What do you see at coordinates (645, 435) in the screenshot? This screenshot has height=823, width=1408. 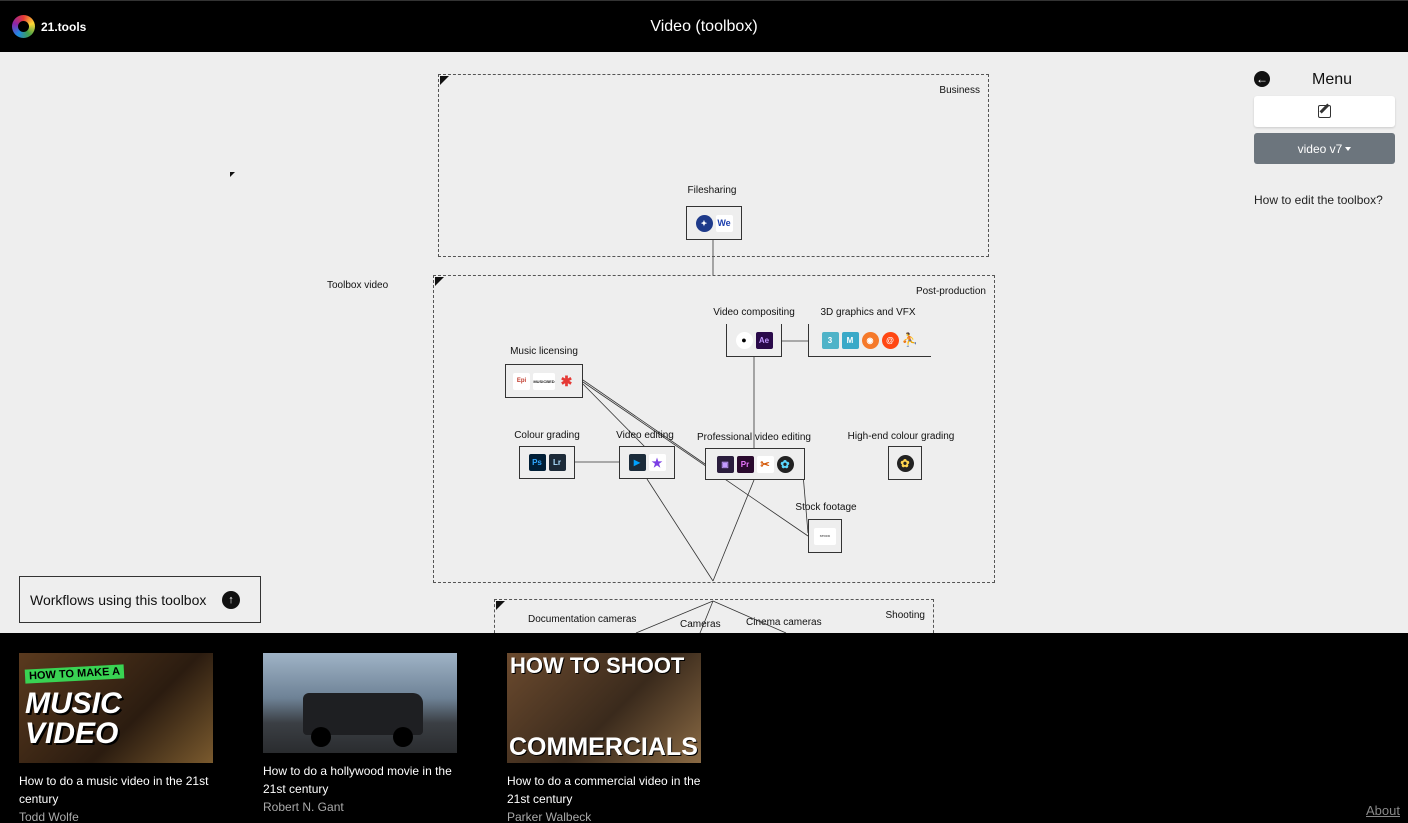 I see `node-label-video-editing: Video editing` at bounding box center [645, 435].